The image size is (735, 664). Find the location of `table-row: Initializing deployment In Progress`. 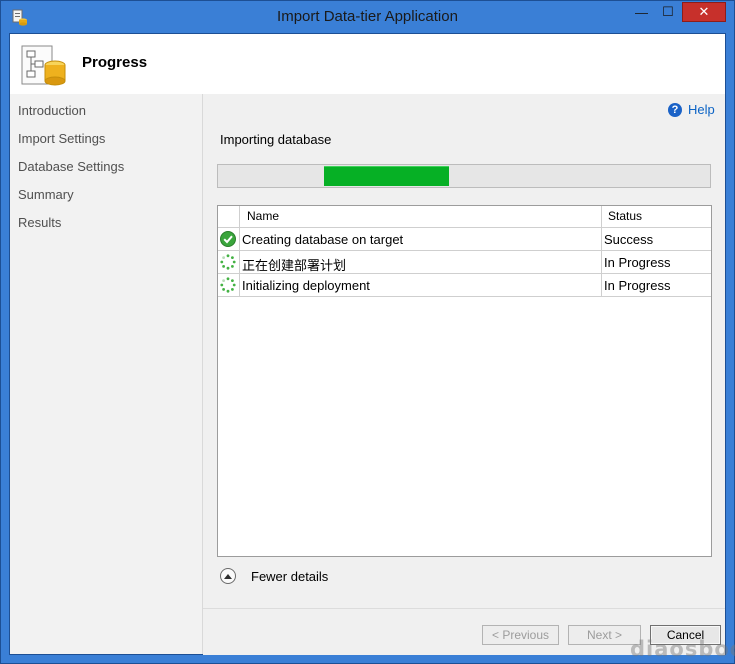

table-row: Initializing deployment In Progress is located at coordinates (464, 285).